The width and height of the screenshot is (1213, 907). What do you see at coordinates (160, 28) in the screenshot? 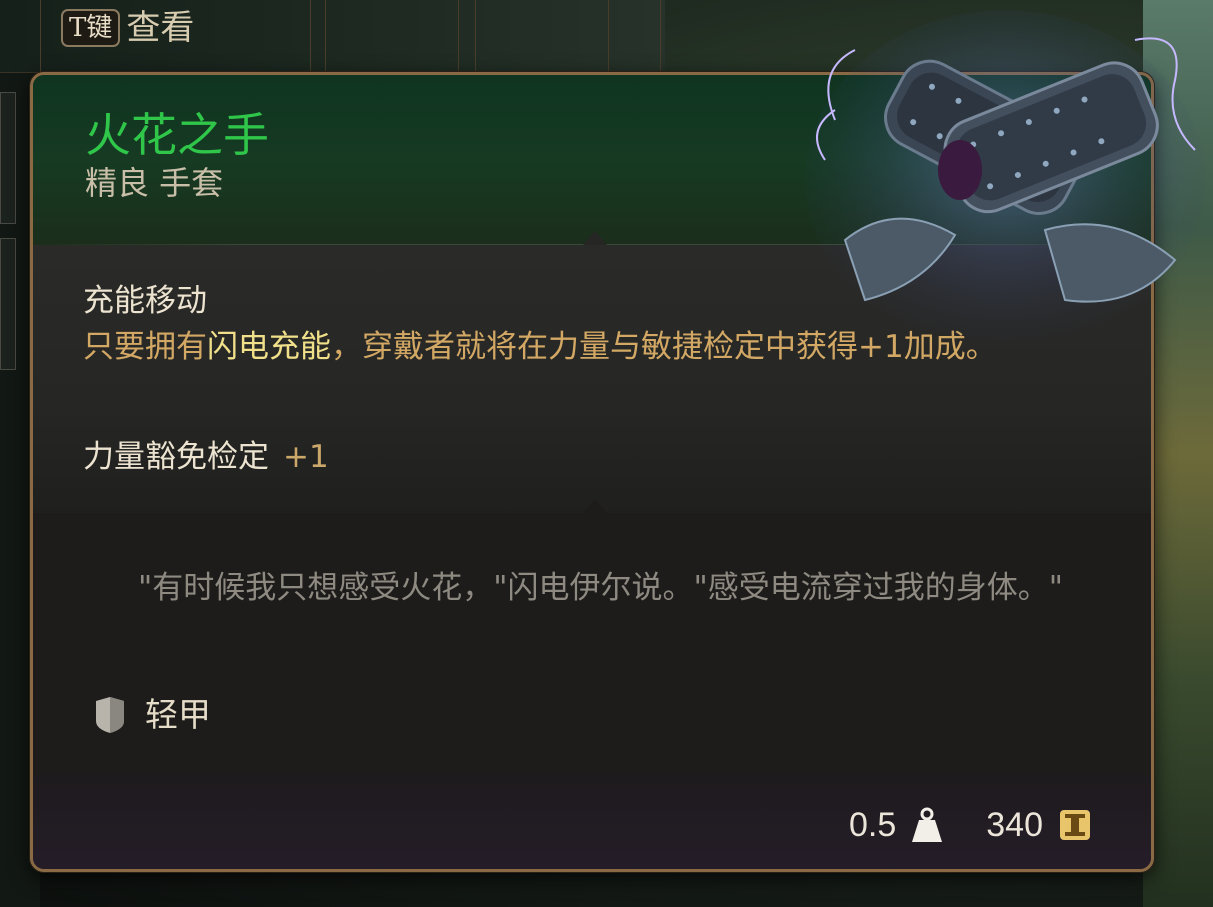
I see `inspect-label: 查看` at bounding box center [160, 28].